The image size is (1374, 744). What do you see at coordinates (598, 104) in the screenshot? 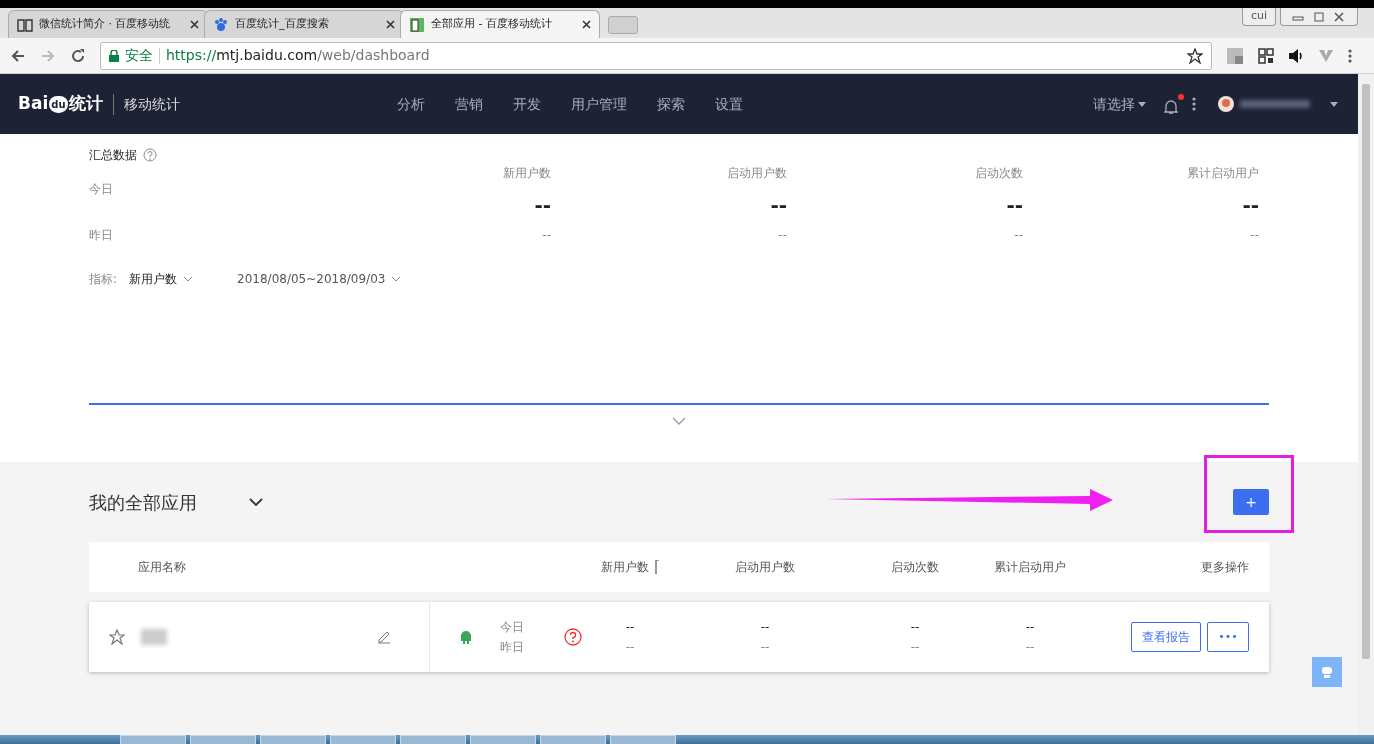
I see `nav-link: 用户管理` at bounding box center [598, 104].